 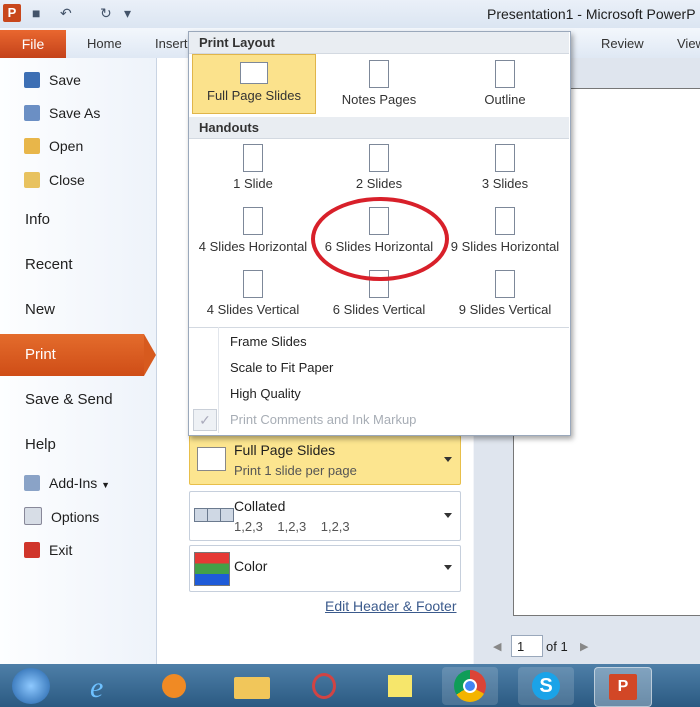 What do you see at coordinates (295, 470) in the screenshot?
I see `layout-select-subtitle: Print 1 slide per page` at bounding box center [295, 470].